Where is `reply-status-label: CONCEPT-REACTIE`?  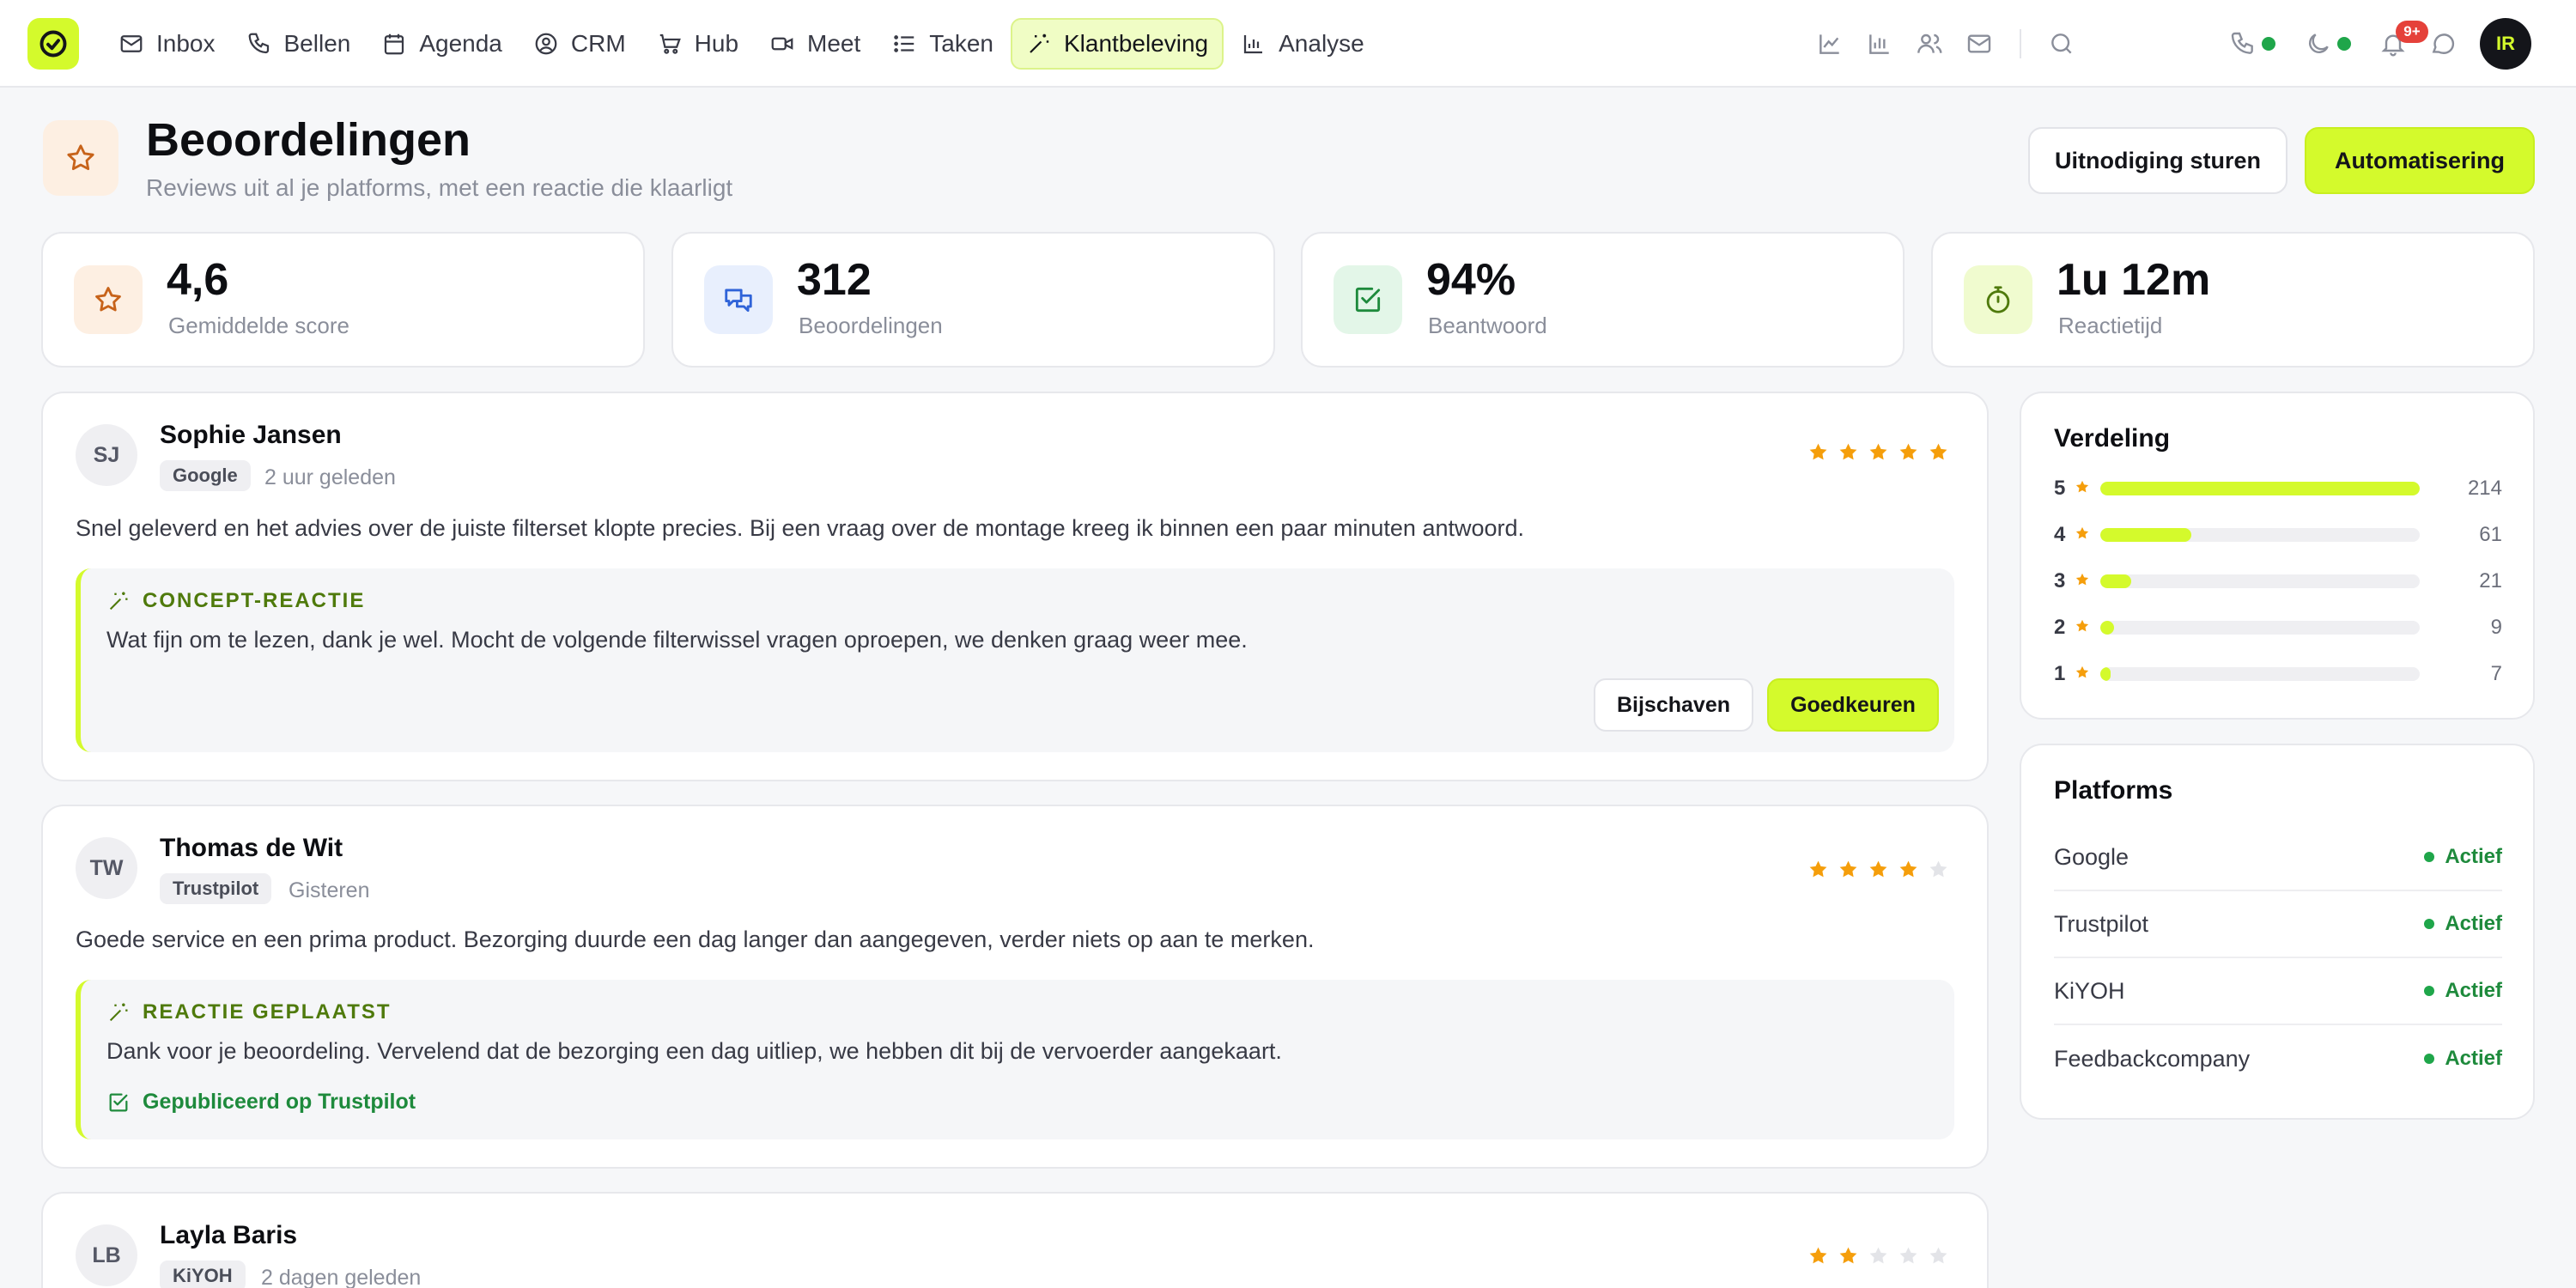 reply-status-label: CONCEPT-REACTIE is located at coordinates (254, 600).